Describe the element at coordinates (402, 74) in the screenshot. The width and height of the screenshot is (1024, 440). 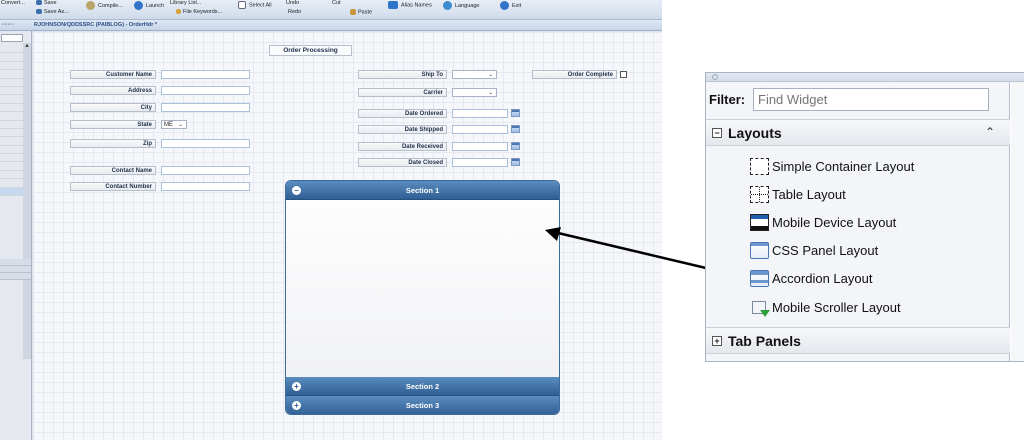
I see `ship-to-label: Ship To` at that location.